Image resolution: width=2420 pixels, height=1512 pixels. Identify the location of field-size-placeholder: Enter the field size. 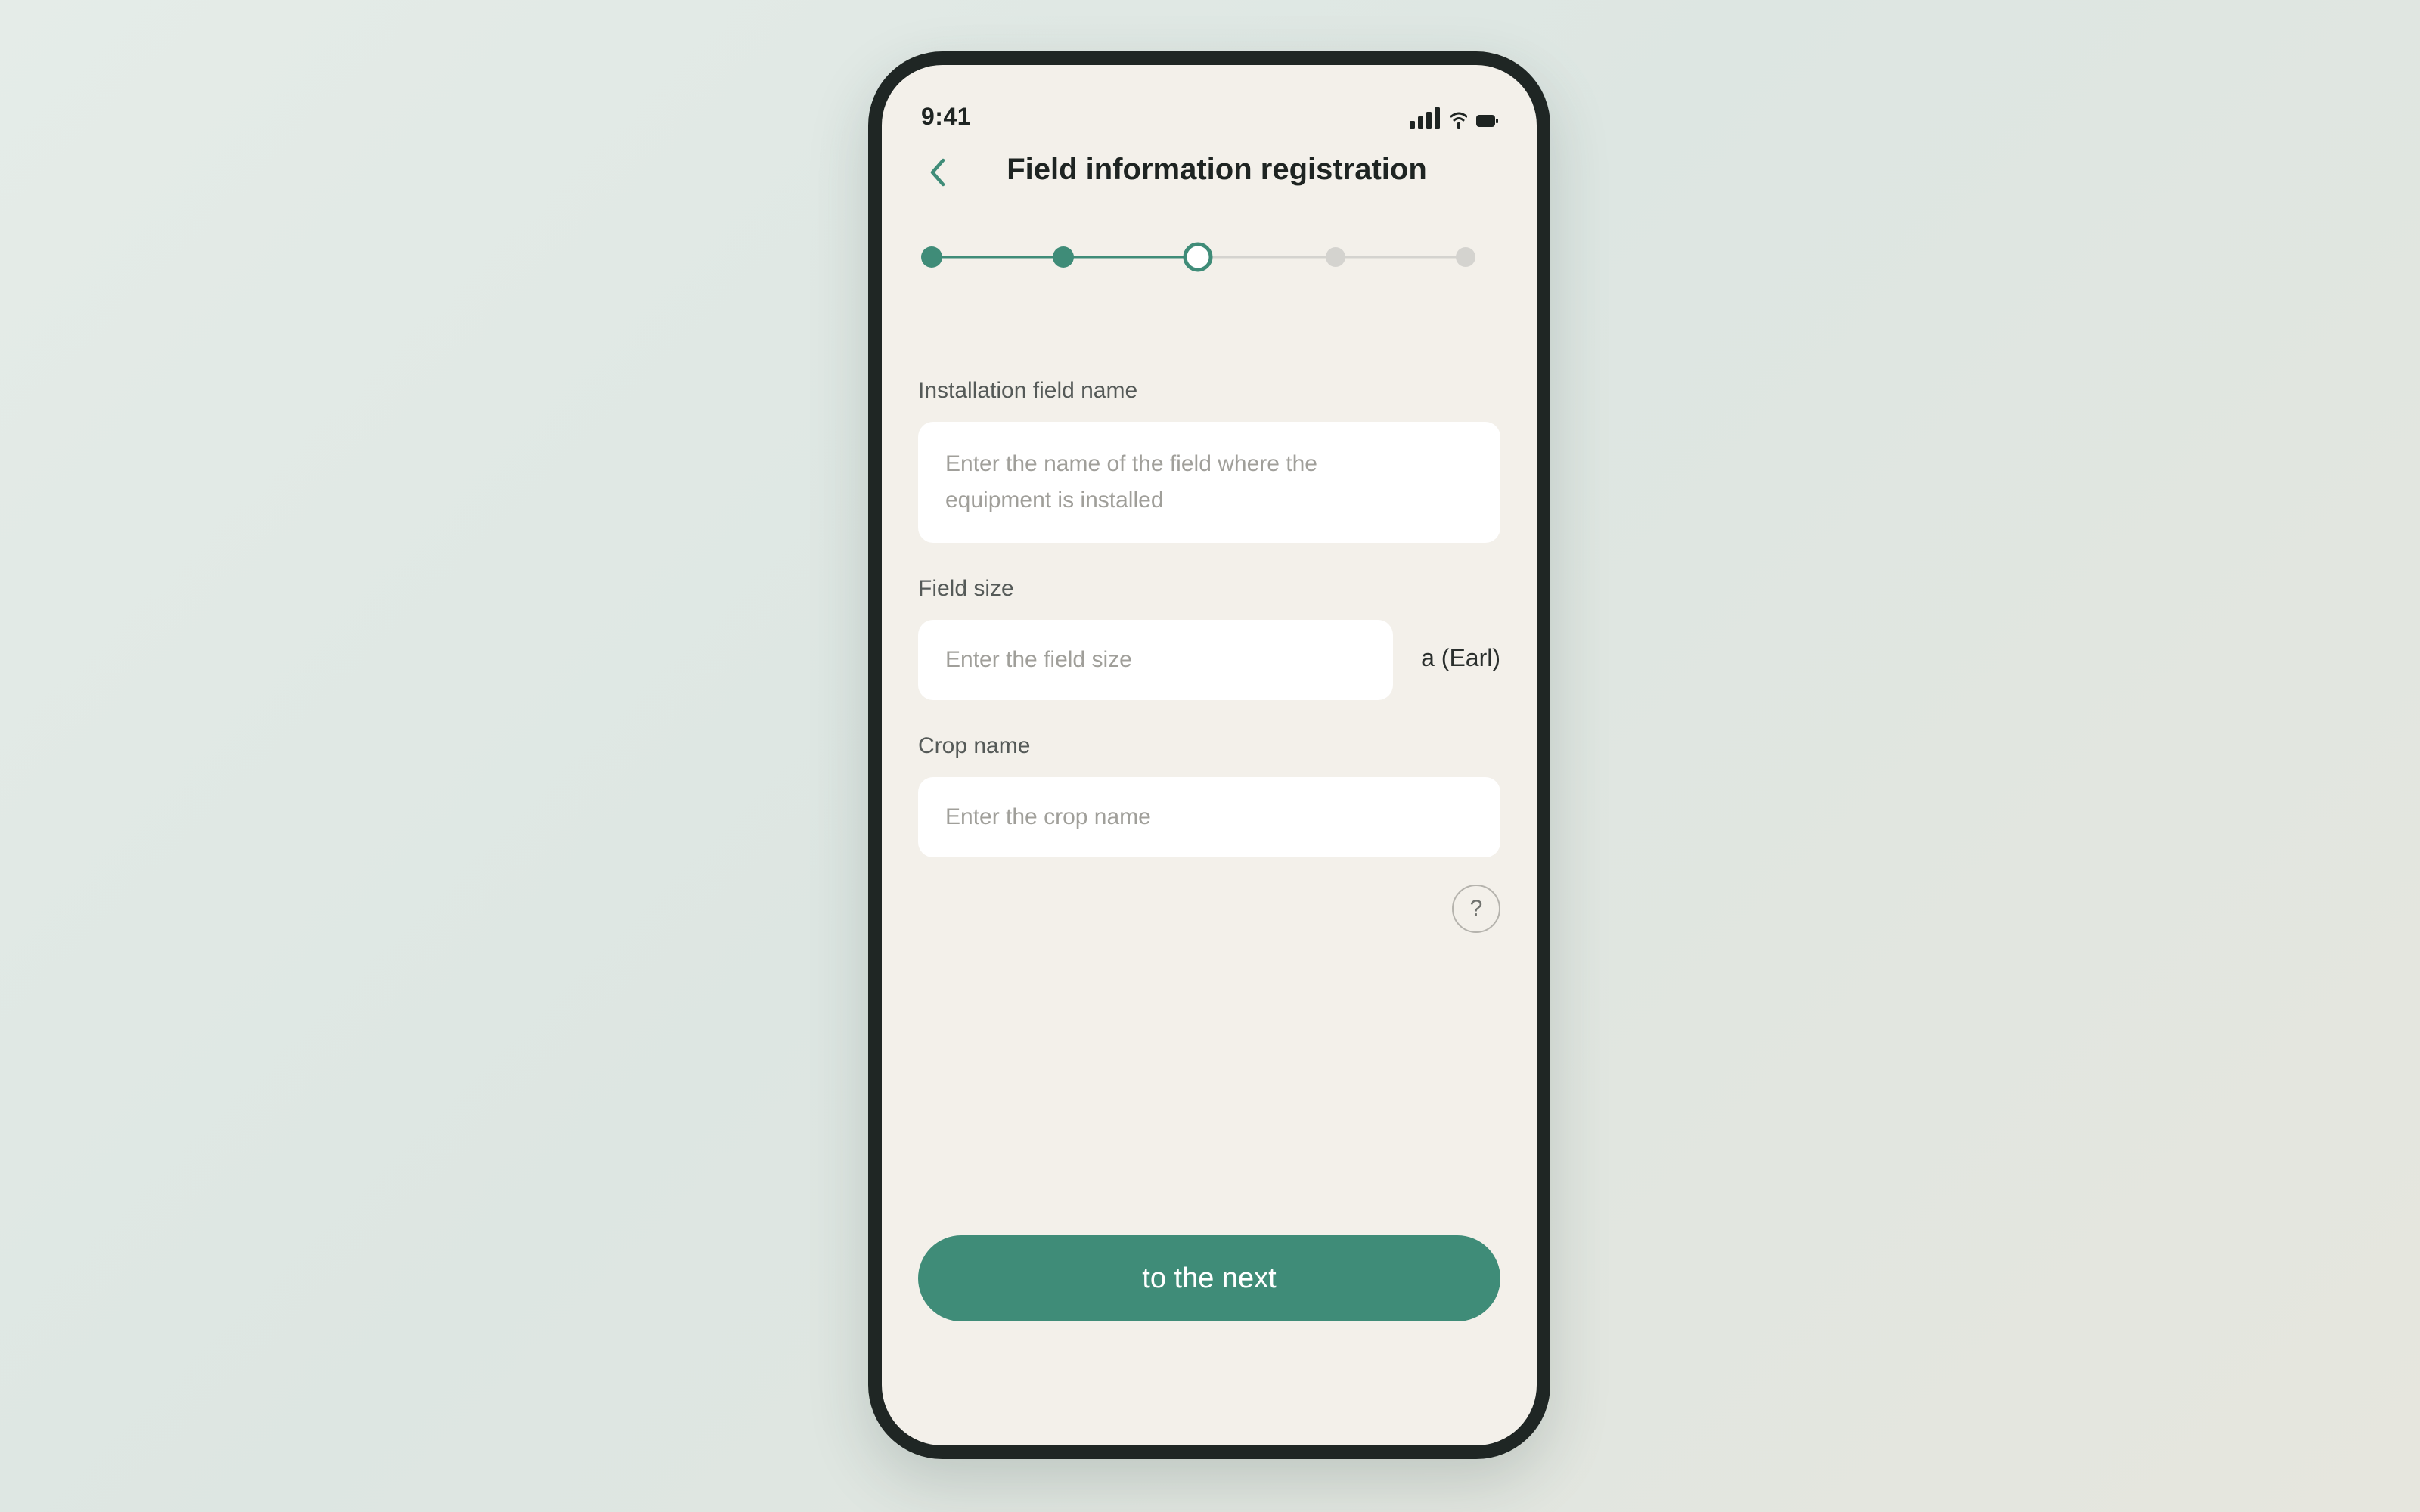
(1038, 660).